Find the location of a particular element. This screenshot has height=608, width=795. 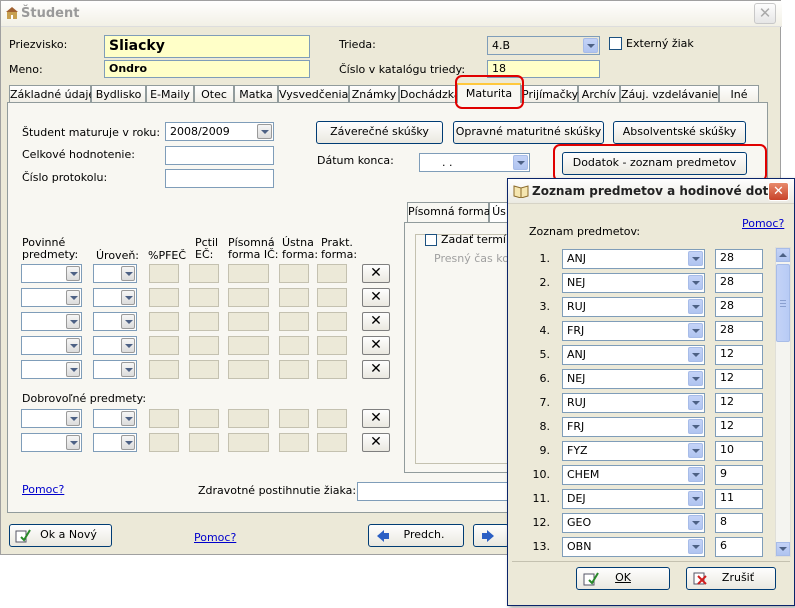

zdravotne-field is located at coordinates (437, 491).